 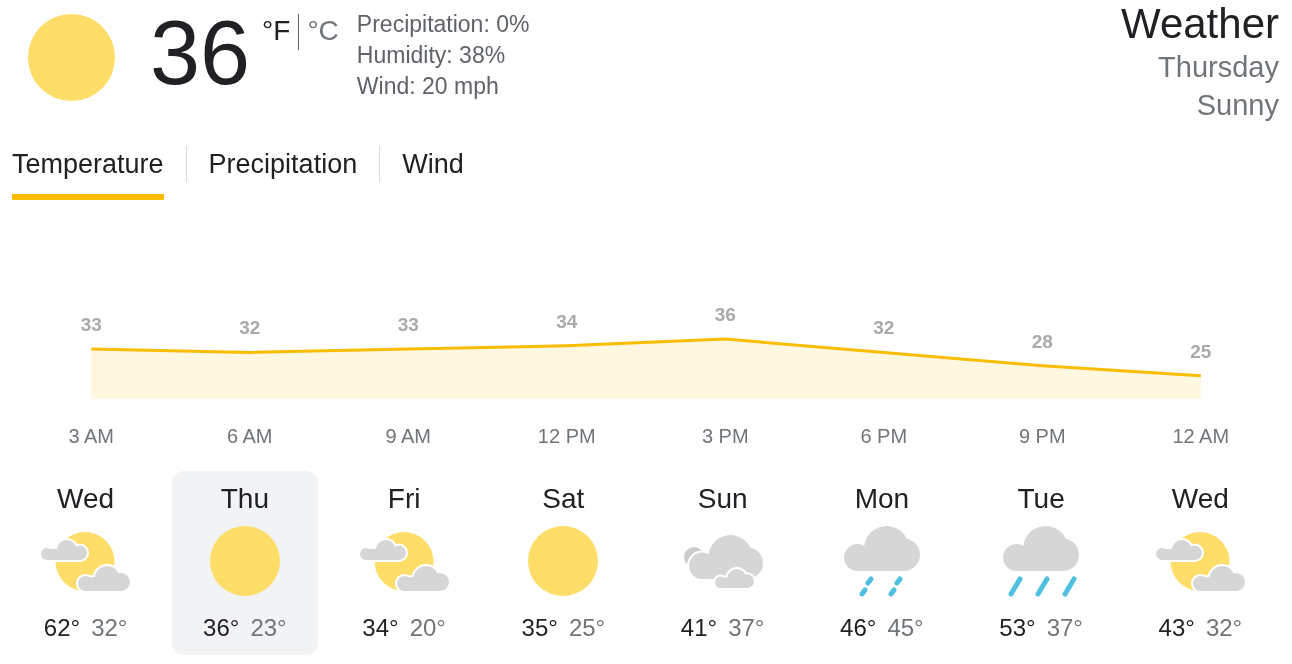 I want to click on day-name: Thu, so click(x=244, y=499).